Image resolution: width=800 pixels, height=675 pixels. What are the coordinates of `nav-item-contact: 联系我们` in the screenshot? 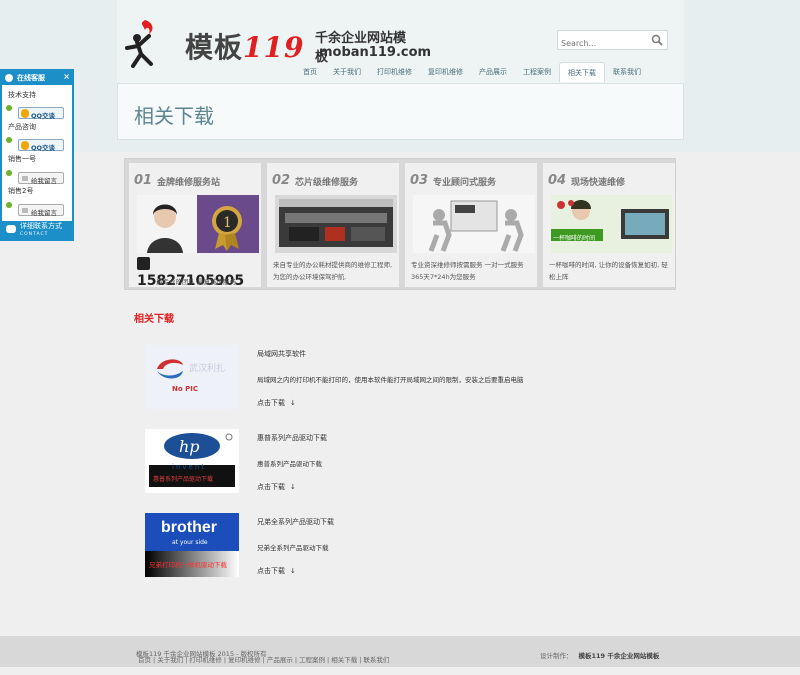 It's located at (627, 72).